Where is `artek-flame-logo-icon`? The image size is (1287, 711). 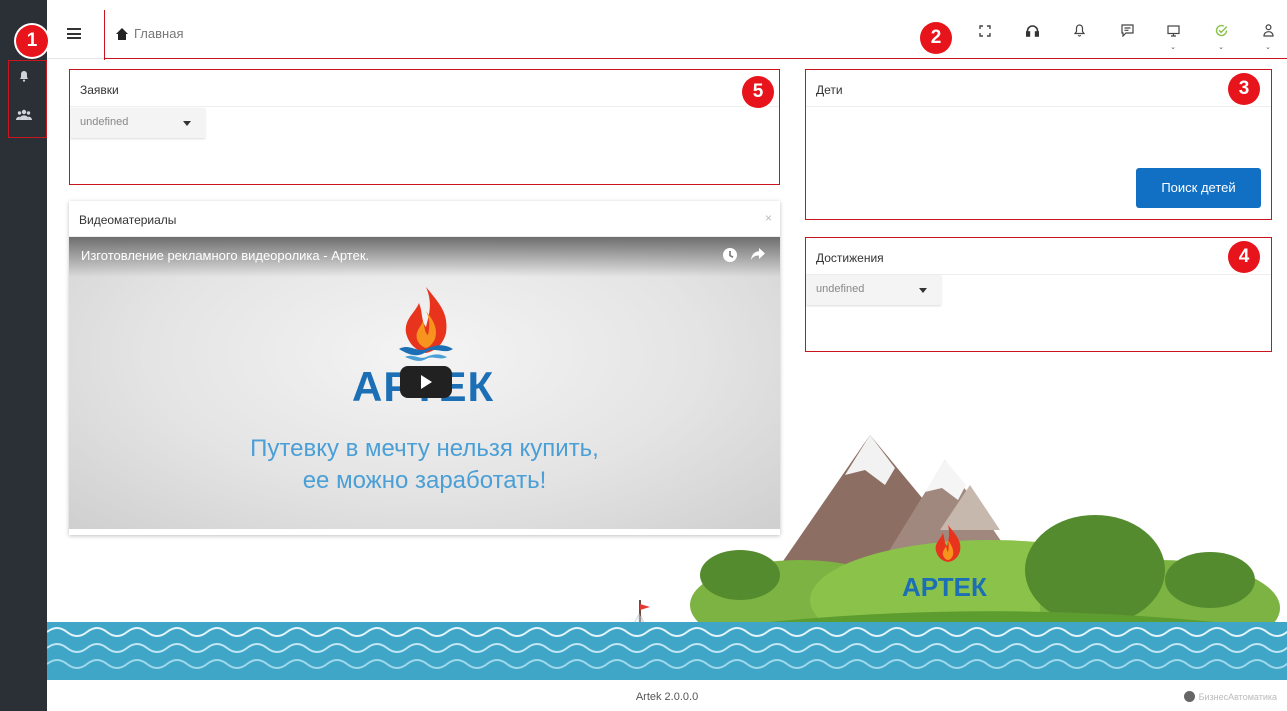 artek-flame-logo-icon is located at coordinates (426, 327).